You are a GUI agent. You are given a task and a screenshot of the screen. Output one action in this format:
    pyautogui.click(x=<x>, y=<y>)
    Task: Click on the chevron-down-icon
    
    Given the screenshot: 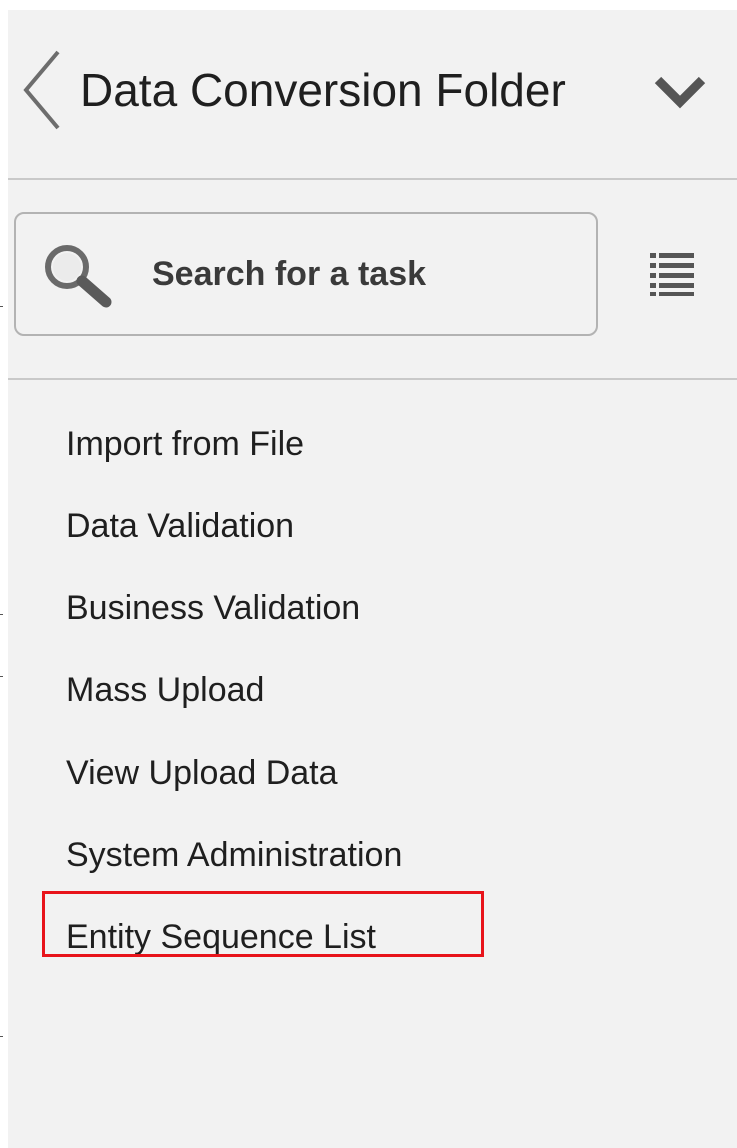 What is the action you would take?
    pyautogui.click(x=680, y=92)
    